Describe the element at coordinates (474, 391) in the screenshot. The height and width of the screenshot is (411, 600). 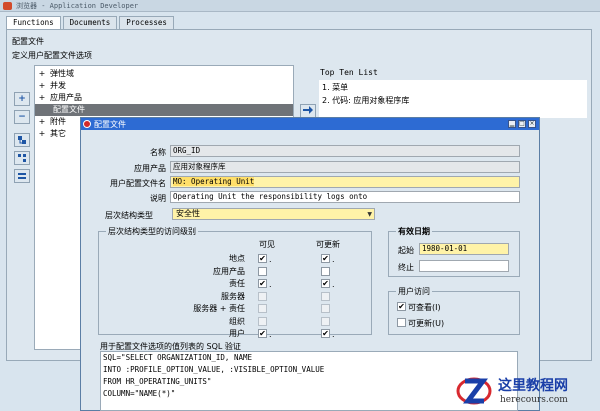
I see `watermark-logo` at that location.